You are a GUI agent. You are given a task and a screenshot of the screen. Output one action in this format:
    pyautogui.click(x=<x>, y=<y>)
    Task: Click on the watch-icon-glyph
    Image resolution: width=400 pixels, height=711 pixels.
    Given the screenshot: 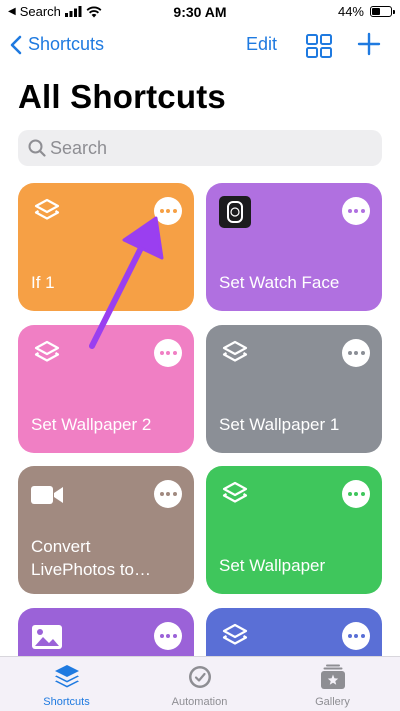 What is the action you would take?
    pyautogui.click(x=235, y=212)
    